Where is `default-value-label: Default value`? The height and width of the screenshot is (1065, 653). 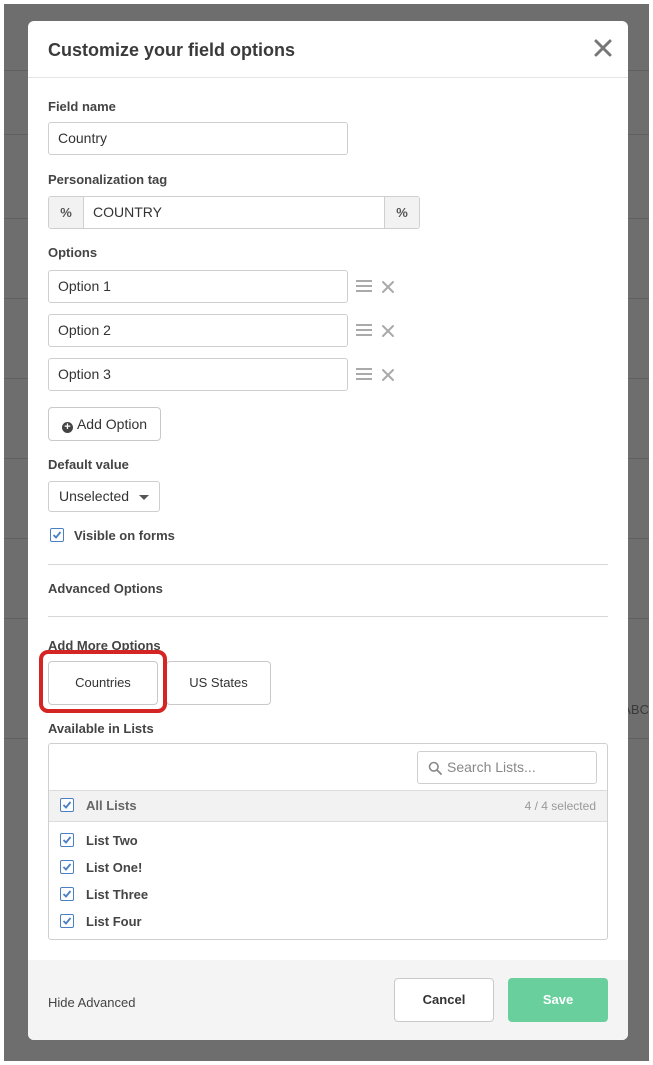 default-value-label: Default value is located at coordinates (88, 464).